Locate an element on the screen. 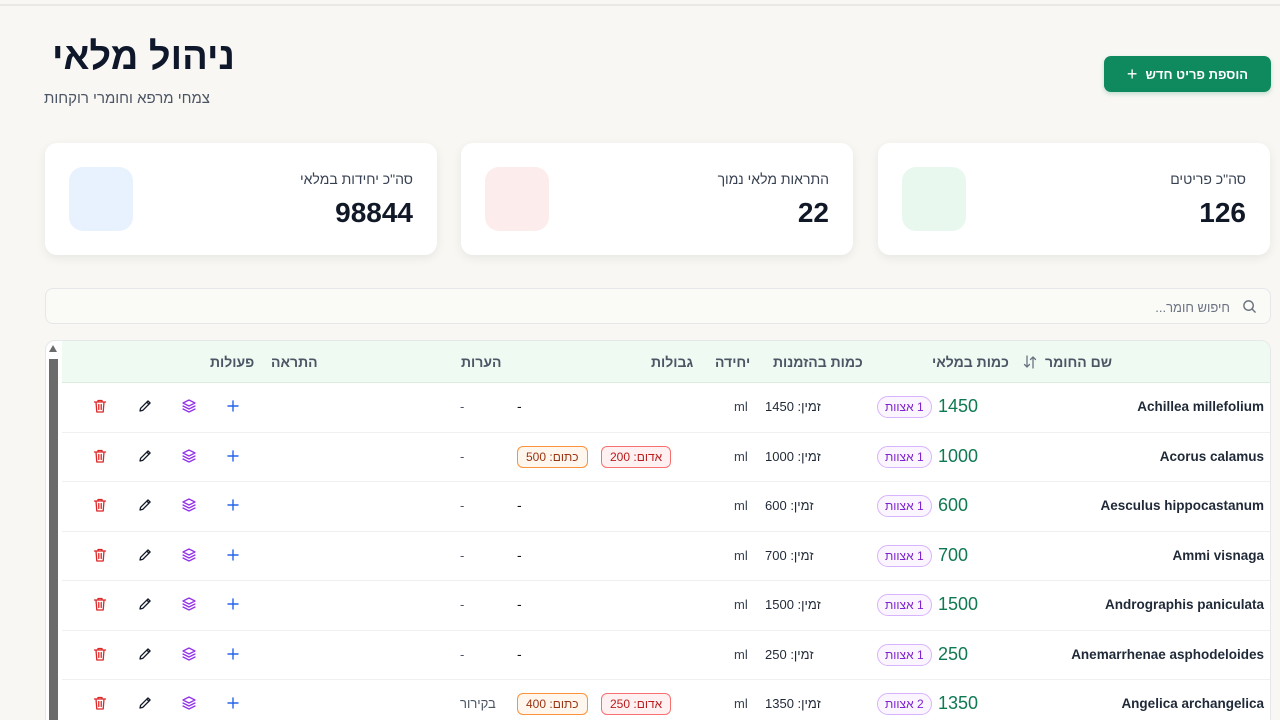 This screenshot has width=1280, height=720. stock-quantity: 1450 is located at coordinates (958, 406).